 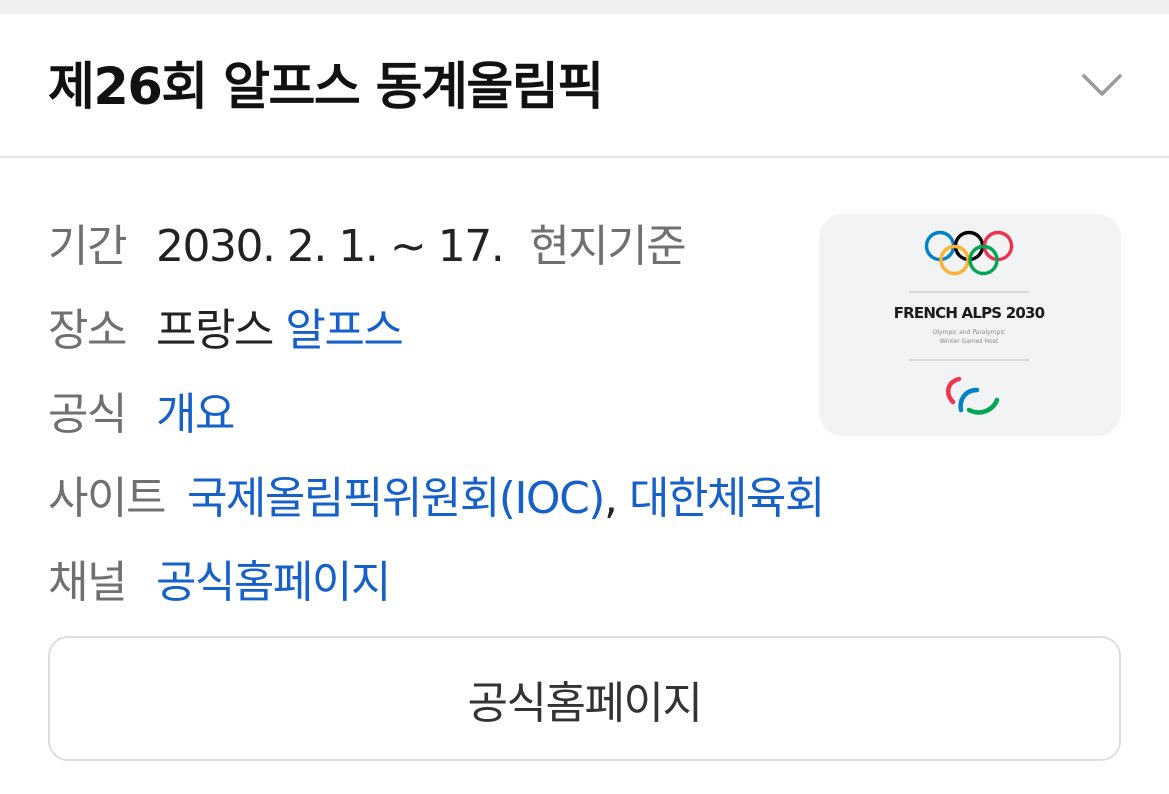 I want to click on kosoc-link: 대한체육회, so click(x=727, y=494).